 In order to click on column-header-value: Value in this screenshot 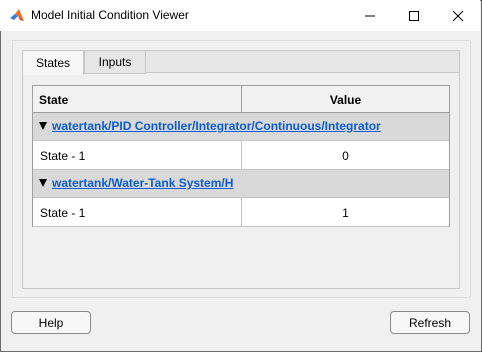, I will do `click(345, 100)`.